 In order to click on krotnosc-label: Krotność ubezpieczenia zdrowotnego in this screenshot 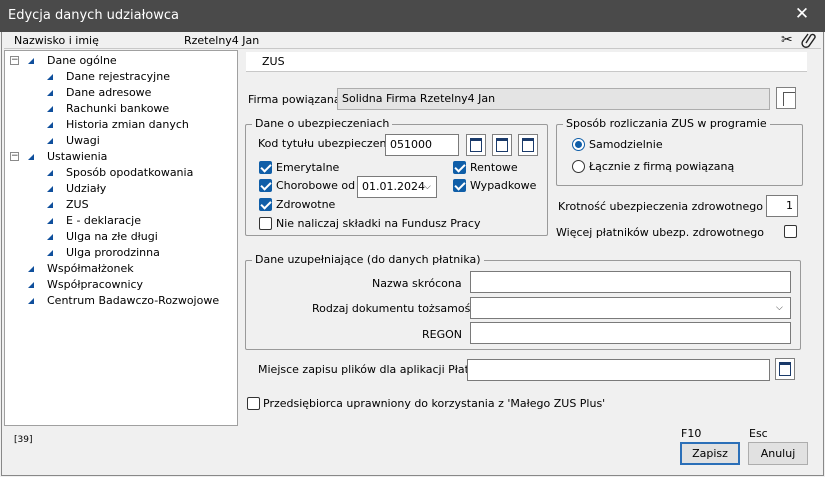, I will do `click(660, 206)`.